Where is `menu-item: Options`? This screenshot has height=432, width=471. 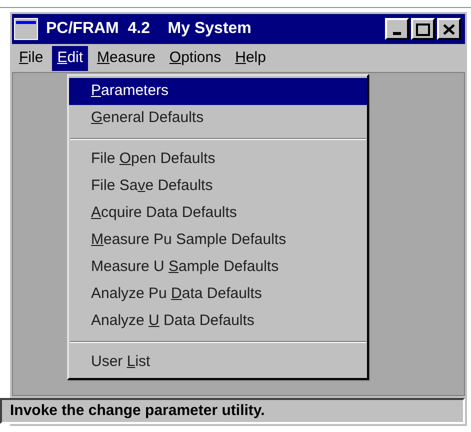
menu-item: Options is located at coordinates (195, 58).